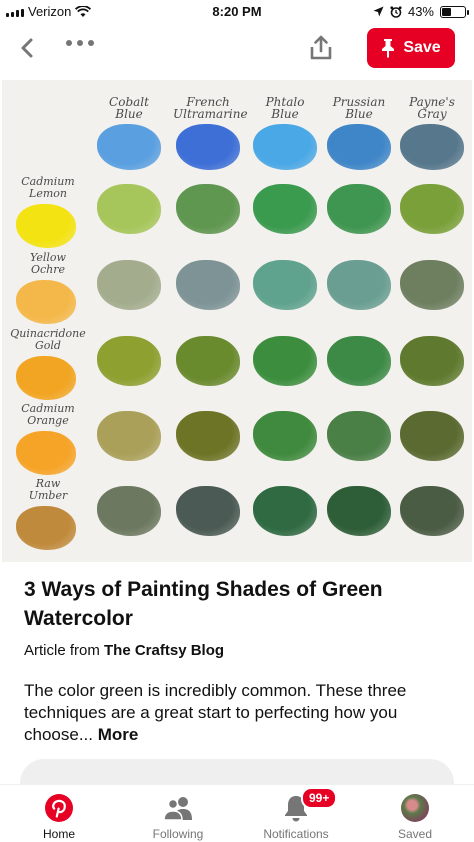 This screenshot has height=842, width=474. Describe the element at coordinates (432, 108) in the screenshot. I see `column-header: Payne's Gray` at that location.